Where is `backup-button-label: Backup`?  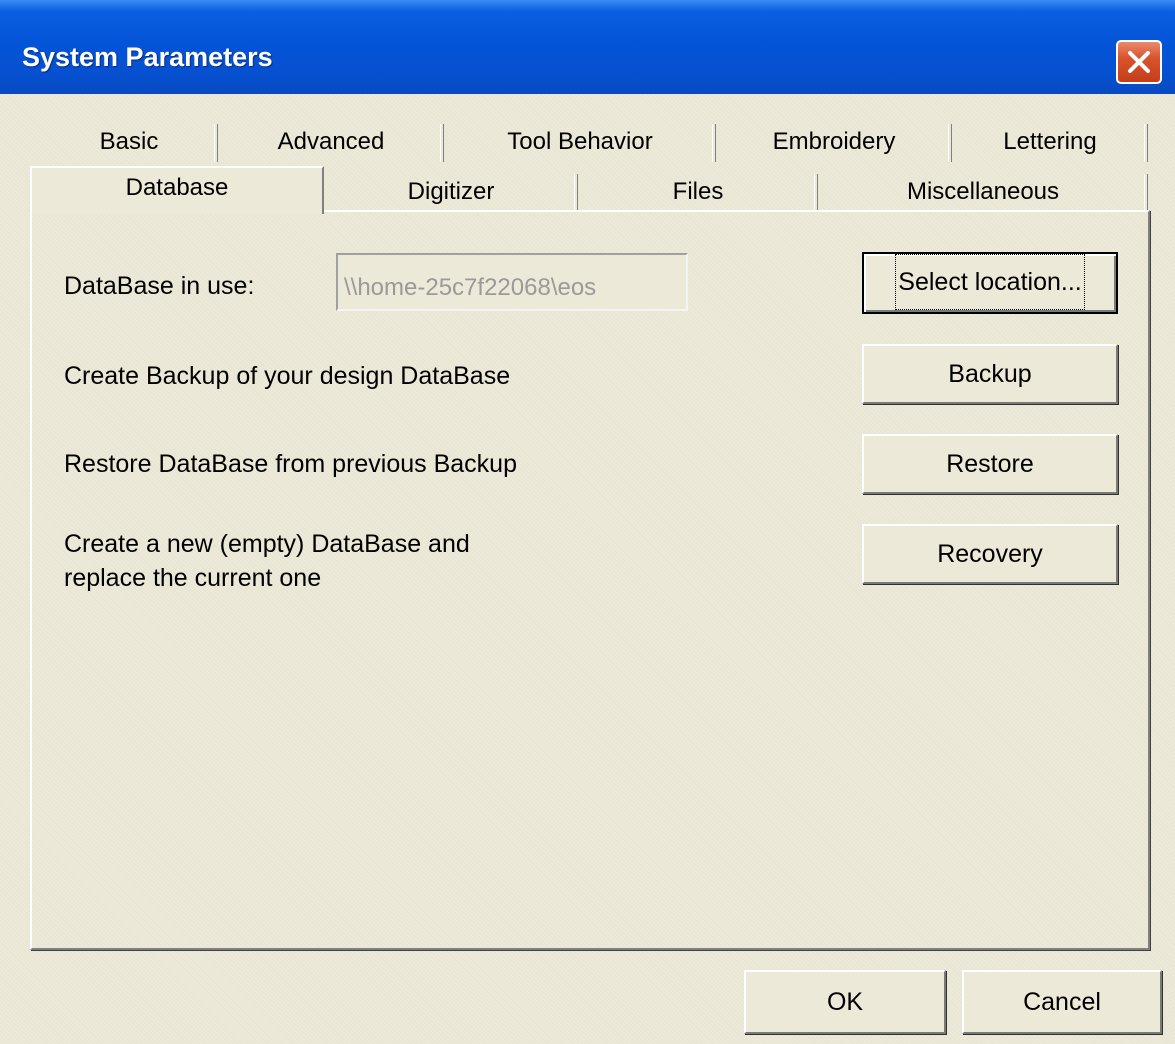 backup-button-label: Backup is located at coordinates (990, 374).